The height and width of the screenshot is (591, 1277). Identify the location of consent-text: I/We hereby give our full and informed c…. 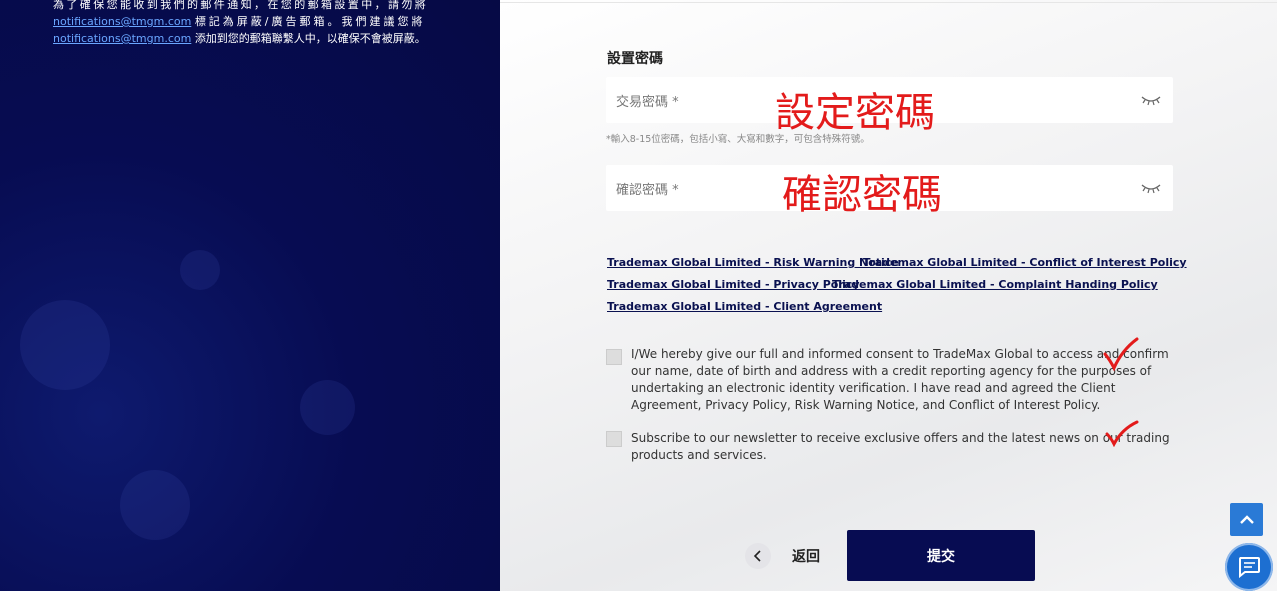
(900, 379).